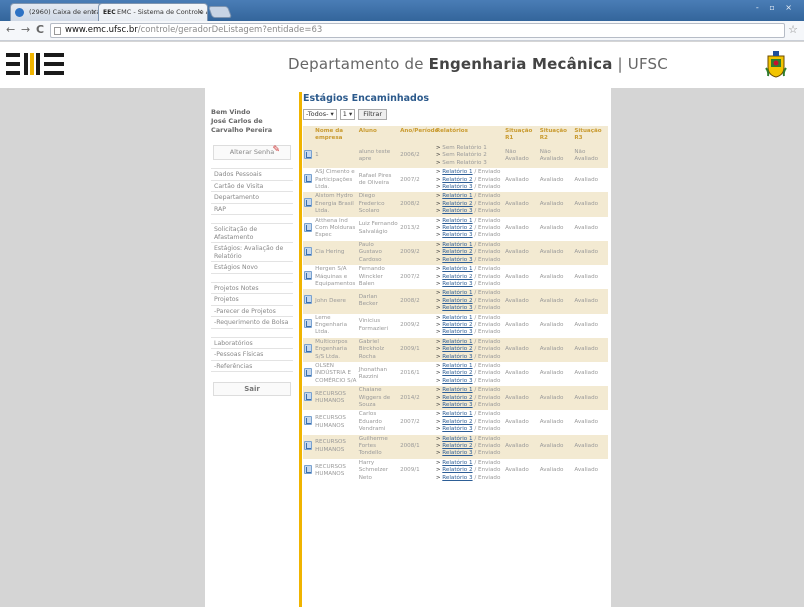  Describe the element at coordinates (252, 300) in the screenshot. I see `sidebar-item-projetos: Projetos` at that location.